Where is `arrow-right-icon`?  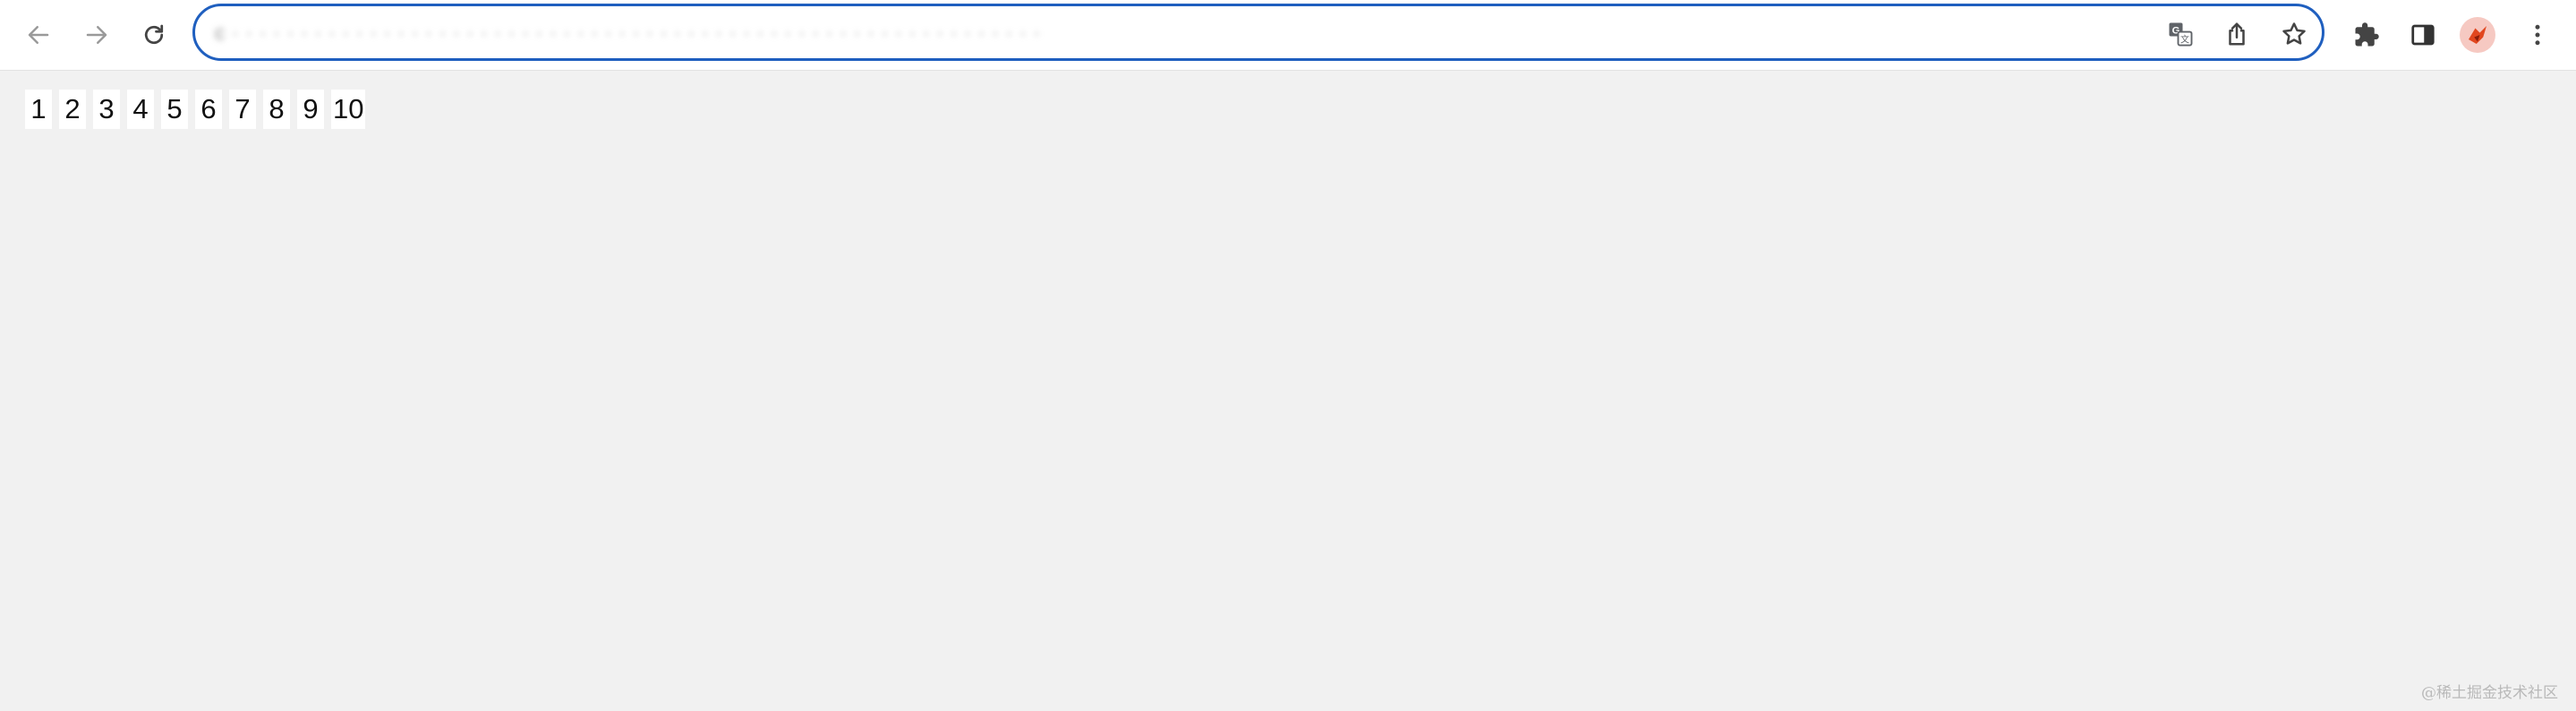
arrow-right-icon is located at coordinates (96, 35).